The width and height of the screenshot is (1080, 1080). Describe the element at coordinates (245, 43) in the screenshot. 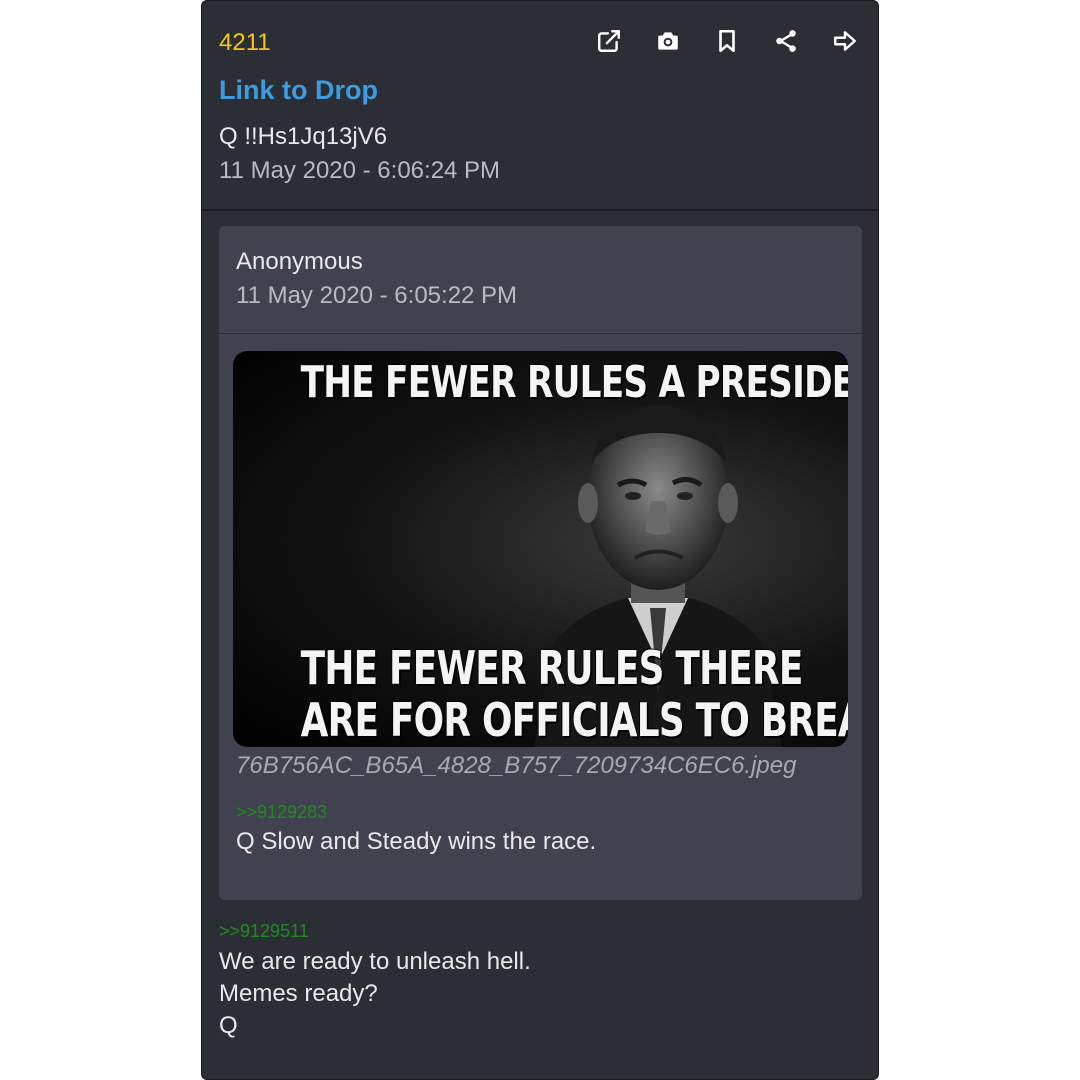

I see `drop-number: 4211` at that location.